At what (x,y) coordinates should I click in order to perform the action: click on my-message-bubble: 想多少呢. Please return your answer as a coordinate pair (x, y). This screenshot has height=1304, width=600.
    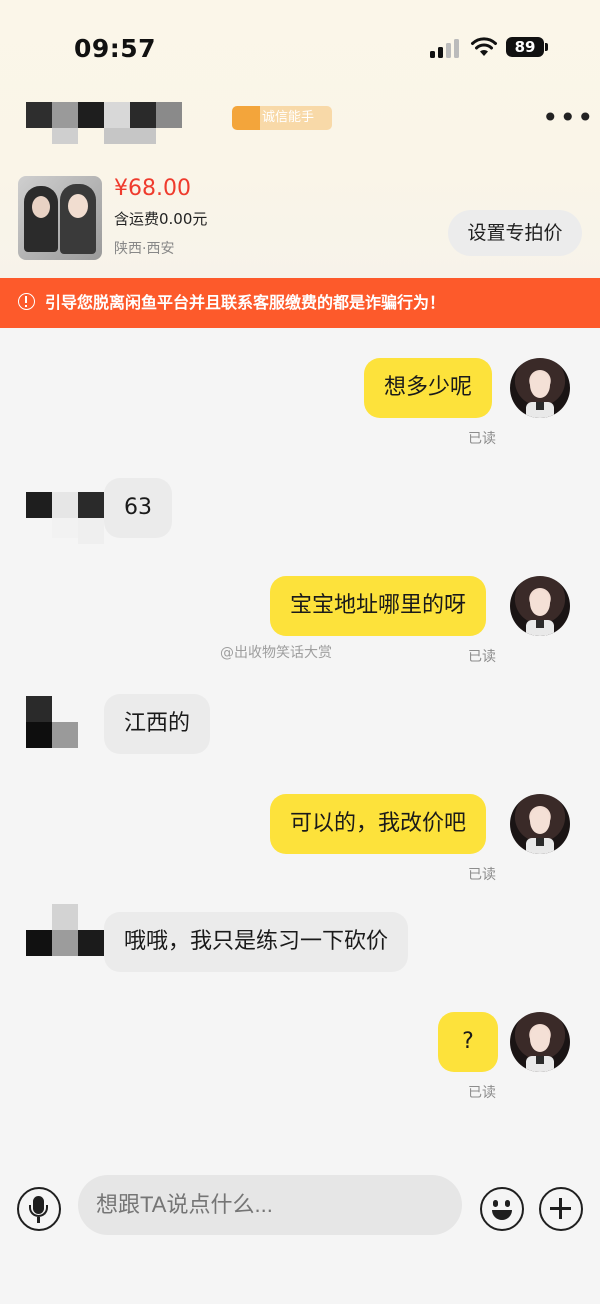
    Looking at the image, I should click on (428, 388).